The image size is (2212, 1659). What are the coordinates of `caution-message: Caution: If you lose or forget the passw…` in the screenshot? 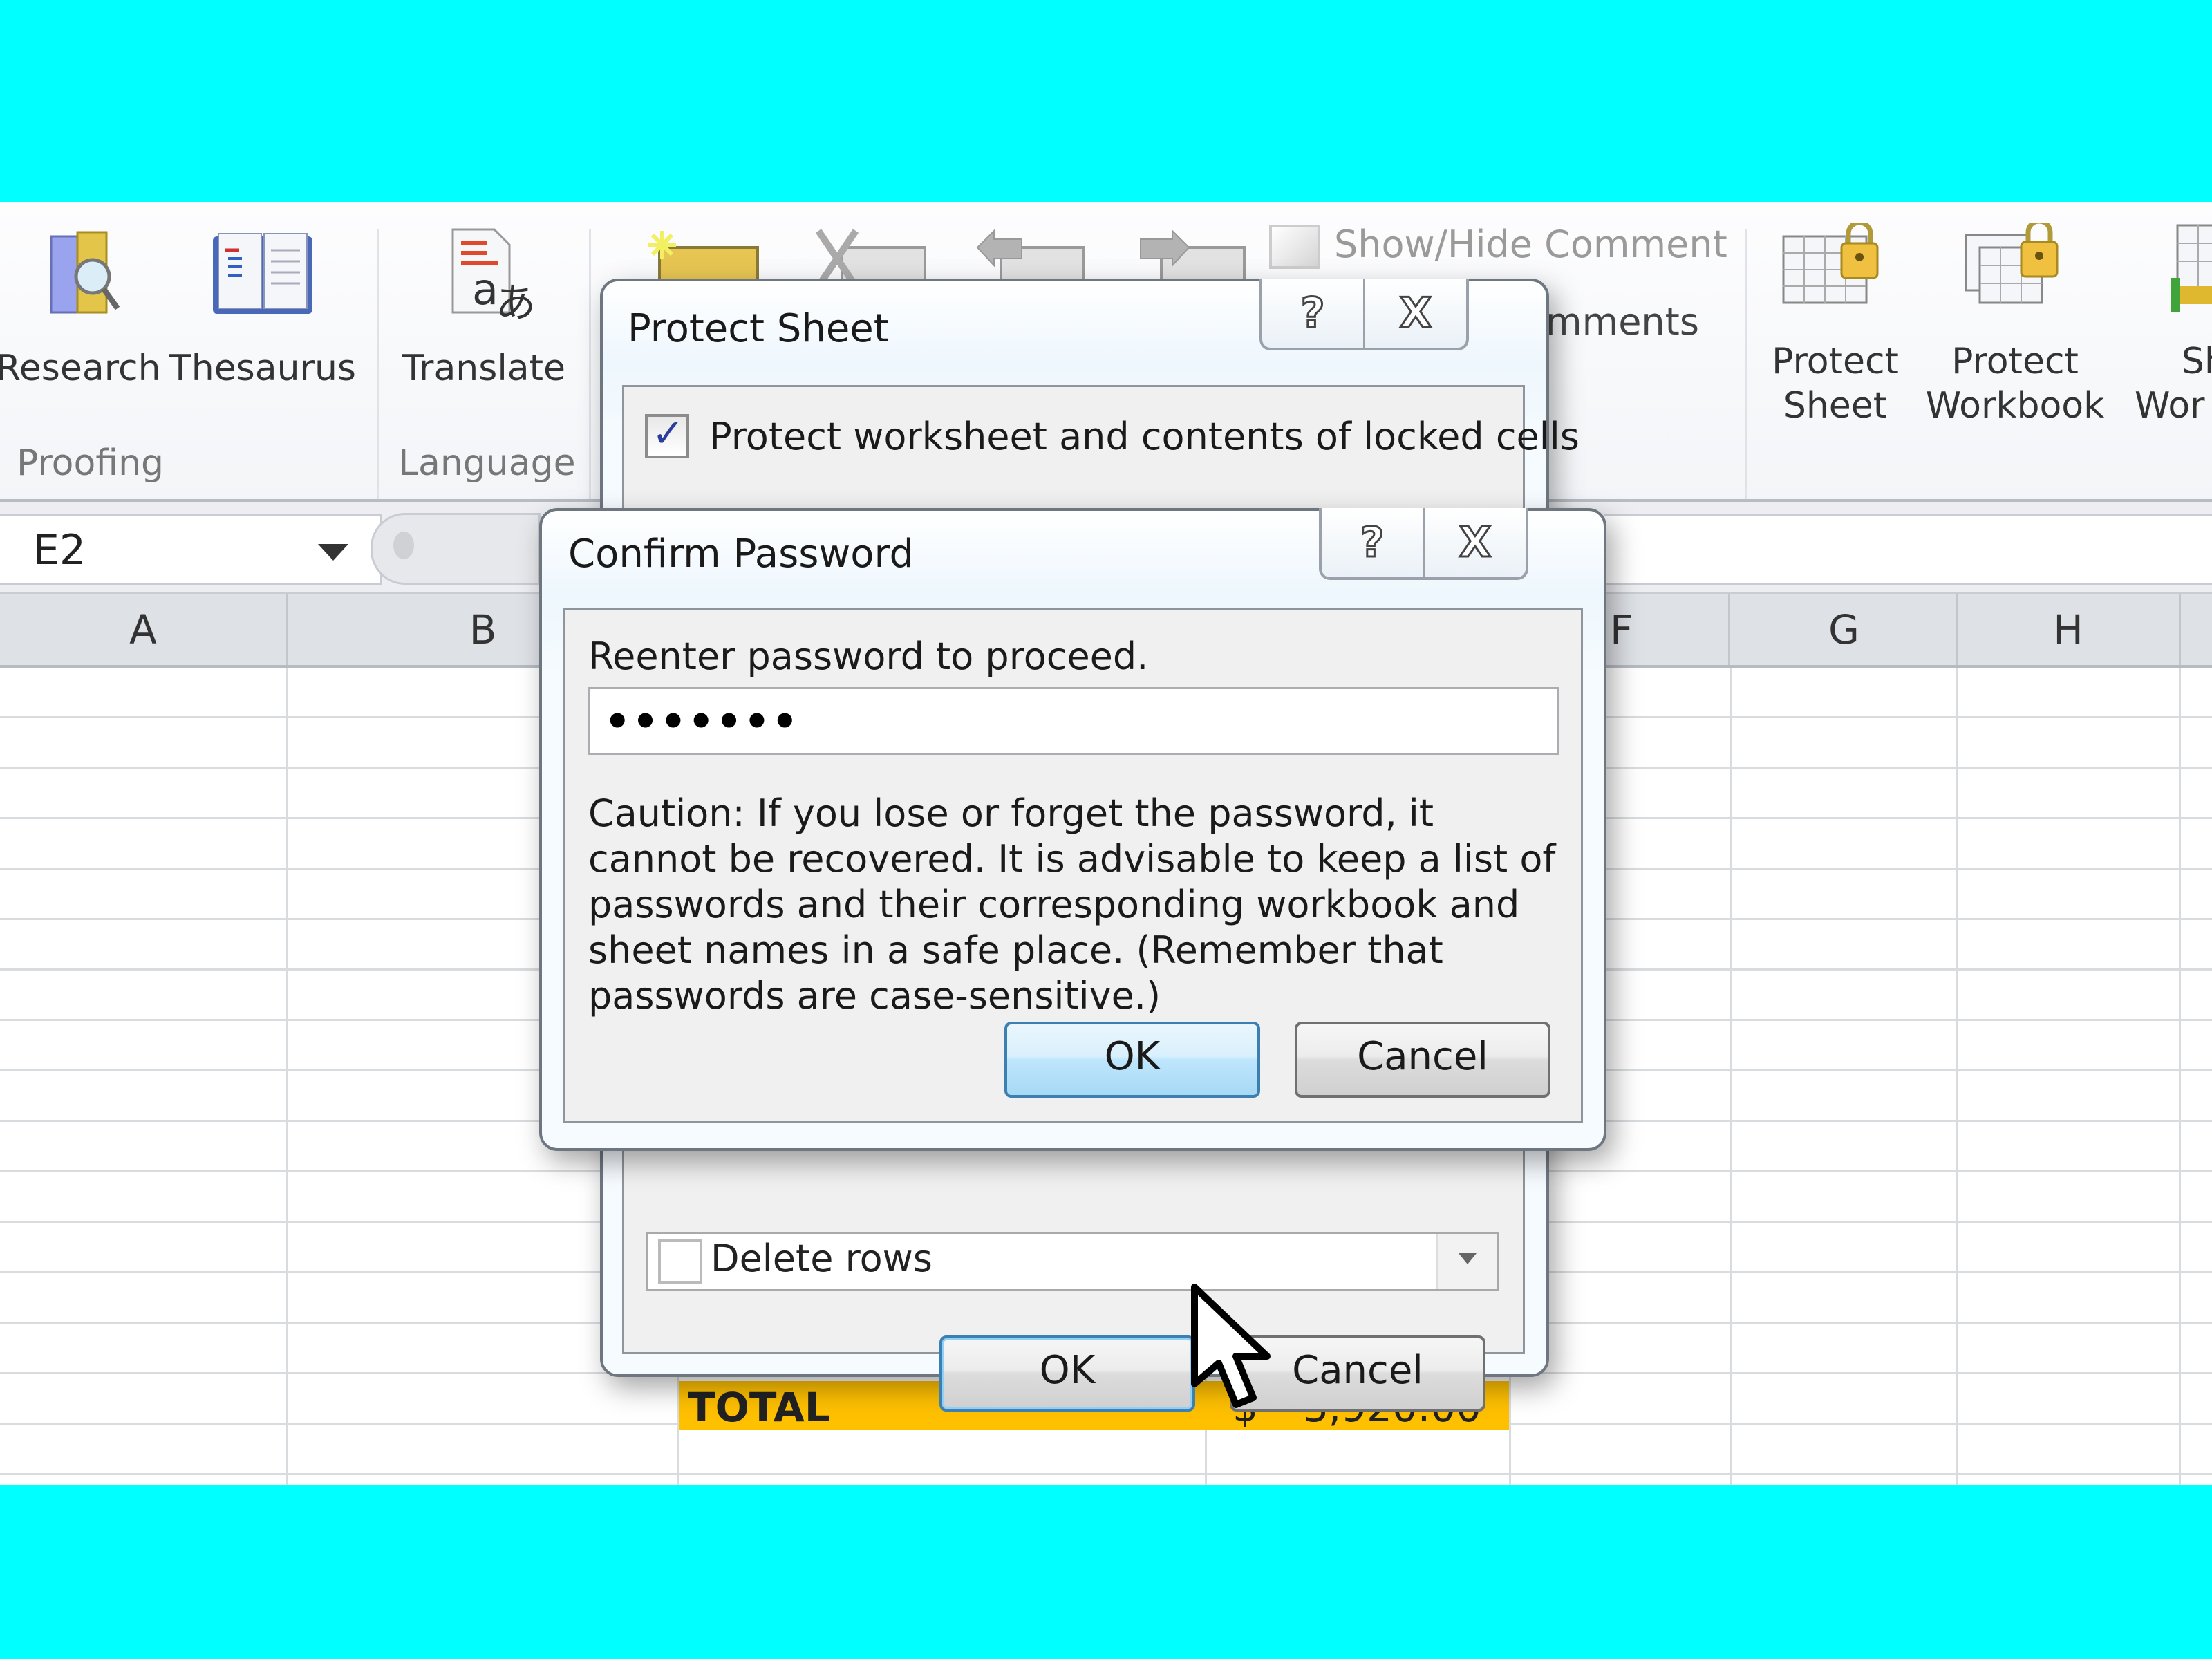 It's located at (1072, 904).